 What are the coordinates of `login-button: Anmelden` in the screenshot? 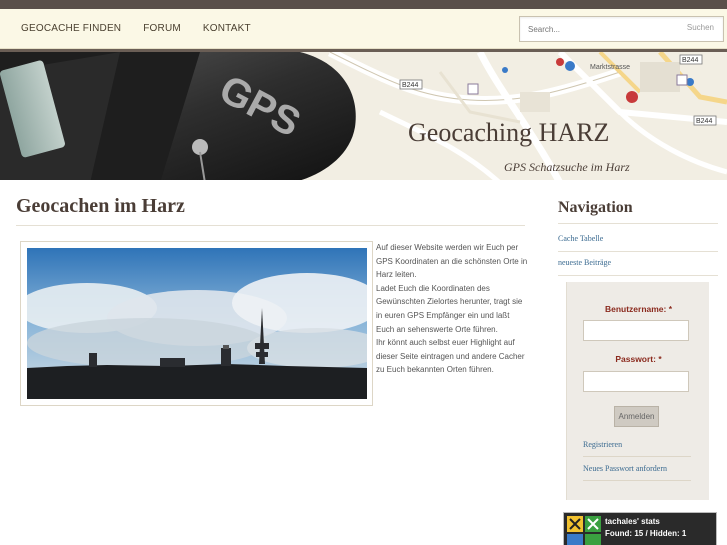 It's located at (636, 416).